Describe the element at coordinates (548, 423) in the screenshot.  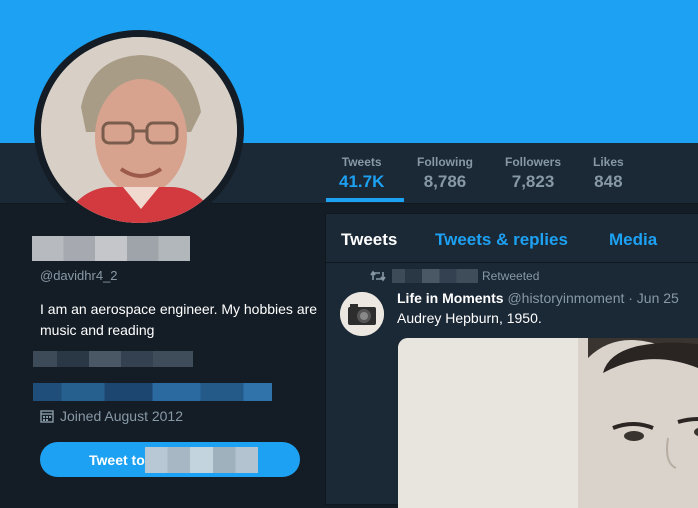
I see `tweet-media-image` at that location.